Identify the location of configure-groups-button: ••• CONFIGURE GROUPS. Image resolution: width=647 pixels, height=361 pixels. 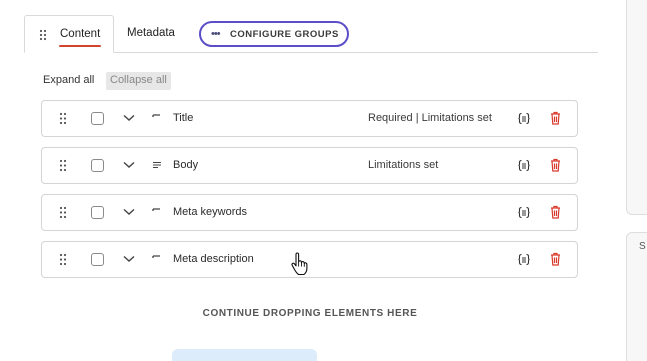
(274, 34).